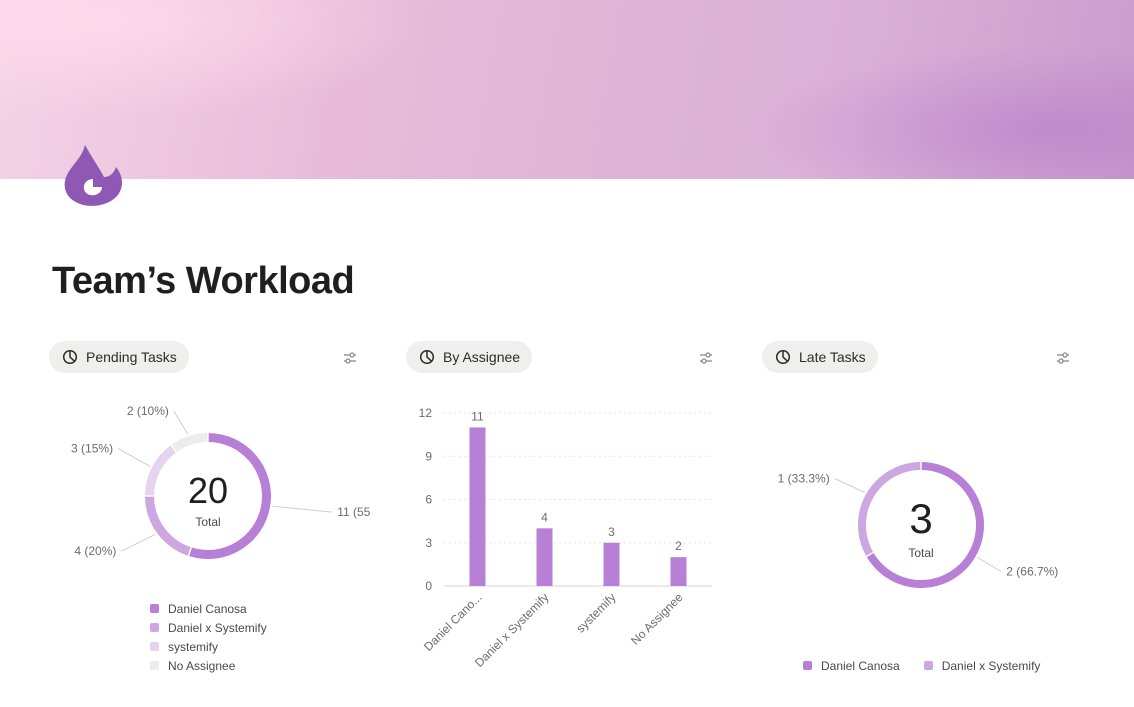 The width and height of the screenshot is (1134, 707). I want to click on slice-label: 4 (20%), so click(95, 551).